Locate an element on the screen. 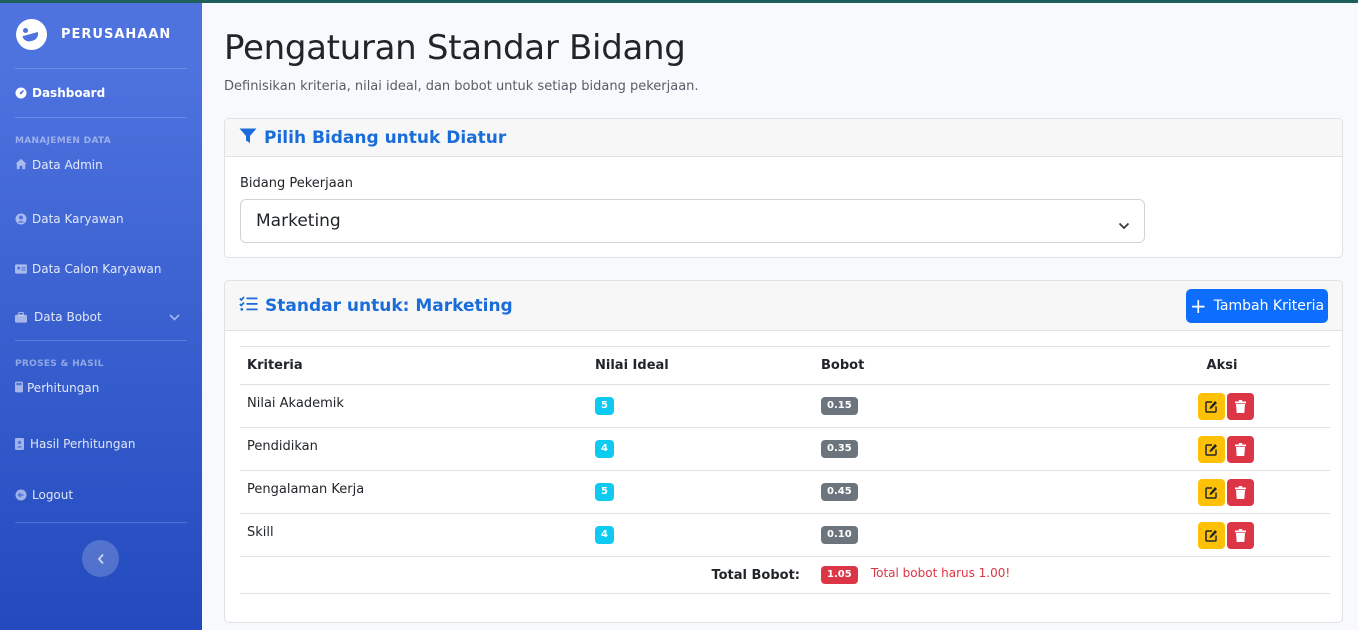 The image size is (1358, 630). bobot-badge: 0.15 is located at coordinates (839, 406).